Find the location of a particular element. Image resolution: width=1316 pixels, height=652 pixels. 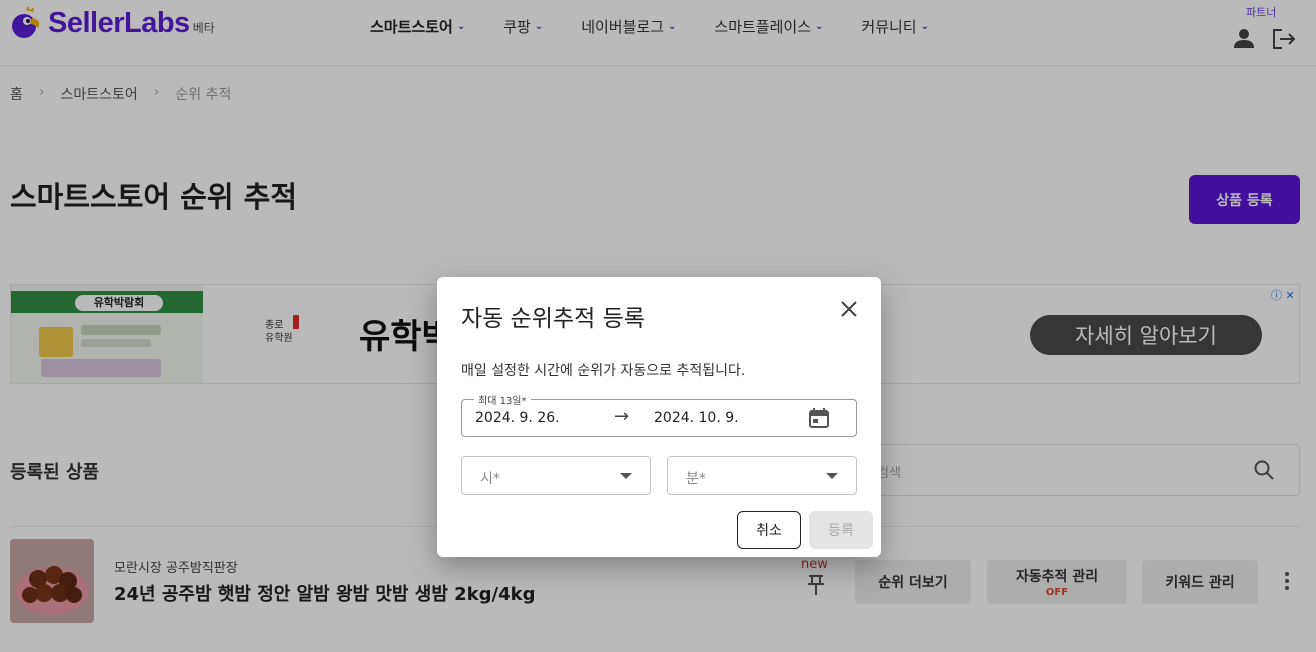

end-date-input: 2024. 10. 9. is located at coordinates (696, 418).